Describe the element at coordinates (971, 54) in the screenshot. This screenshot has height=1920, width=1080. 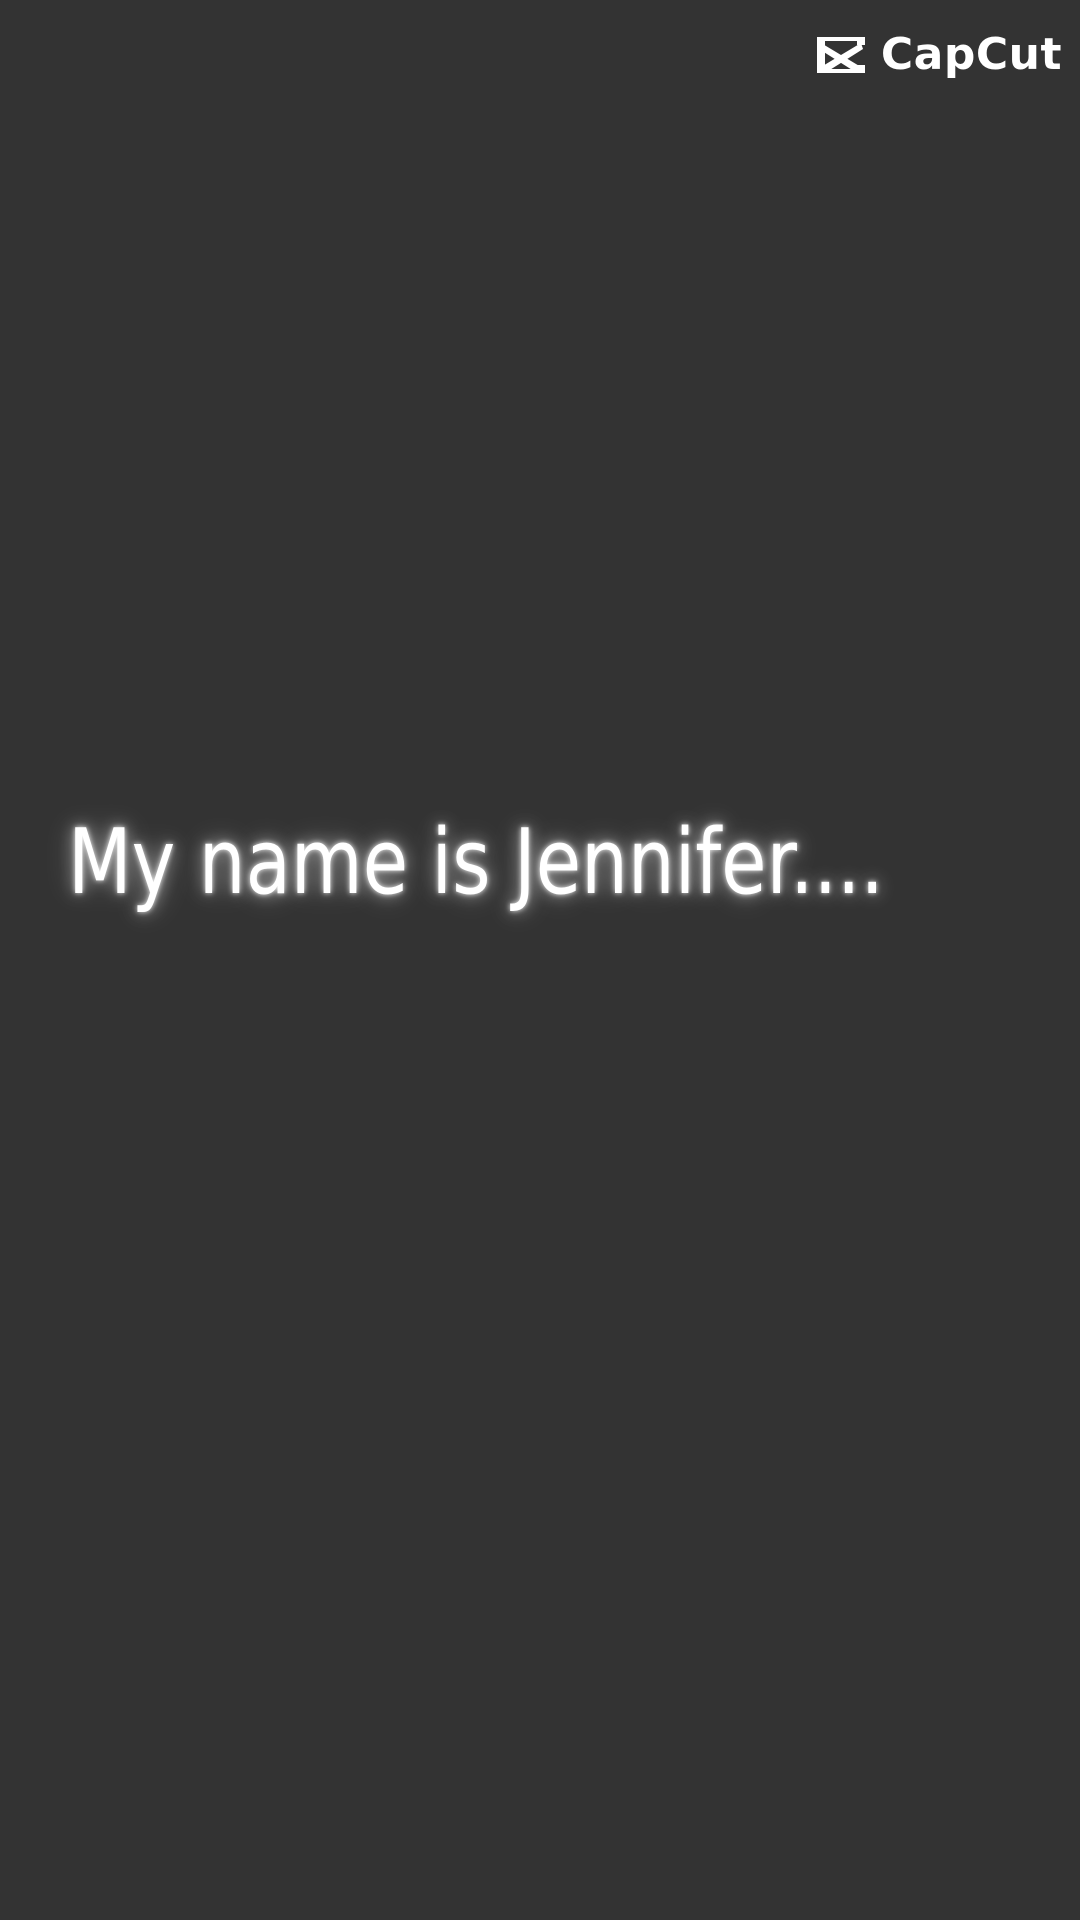
I see `capcut-brand-text: CapCut` at that location.